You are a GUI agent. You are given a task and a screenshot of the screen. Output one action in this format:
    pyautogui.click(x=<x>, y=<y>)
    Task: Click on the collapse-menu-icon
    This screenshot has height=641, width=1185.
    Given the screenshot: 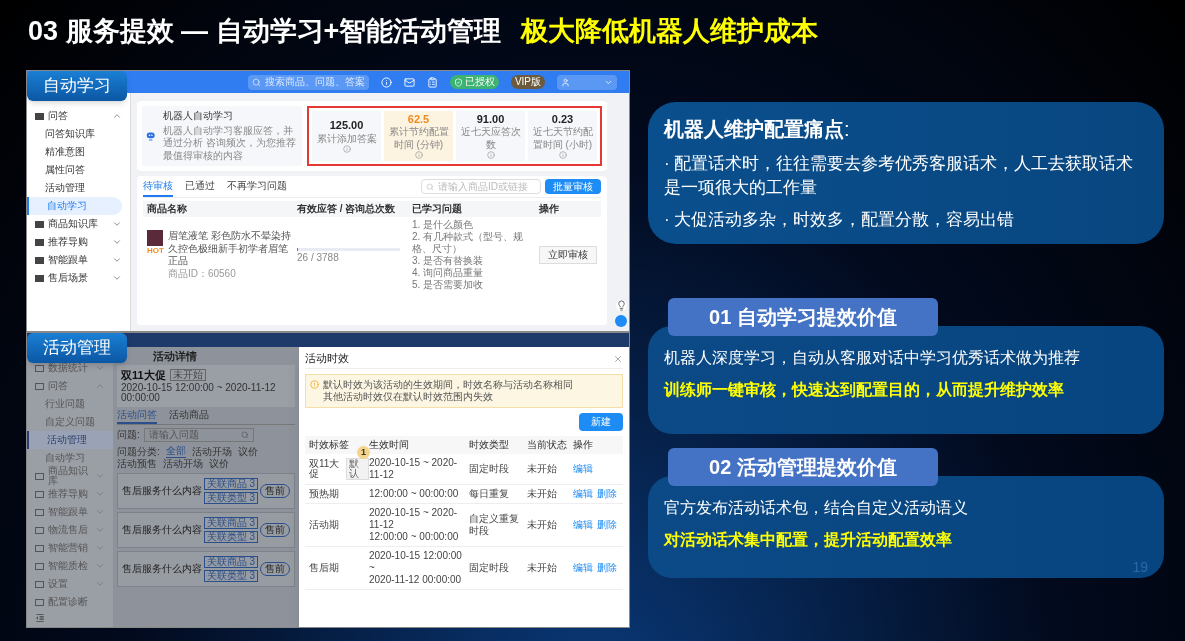 What is the action you would take?
    pyautogui.click(x=40, y=618)
    